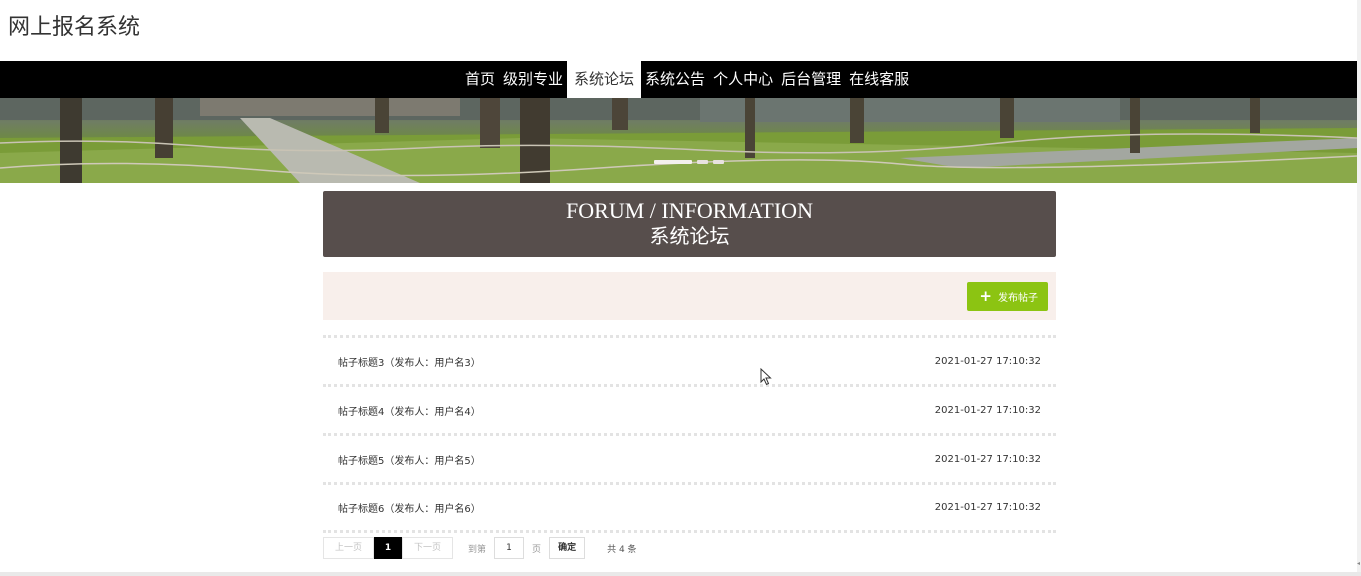  What do you see at coordinates (689, 359) in the screenshot?
I see `post-item: 帖子标题3（发布人：用户名3） 2021-01-27 17:10:32` at bounding box center [689, 359].